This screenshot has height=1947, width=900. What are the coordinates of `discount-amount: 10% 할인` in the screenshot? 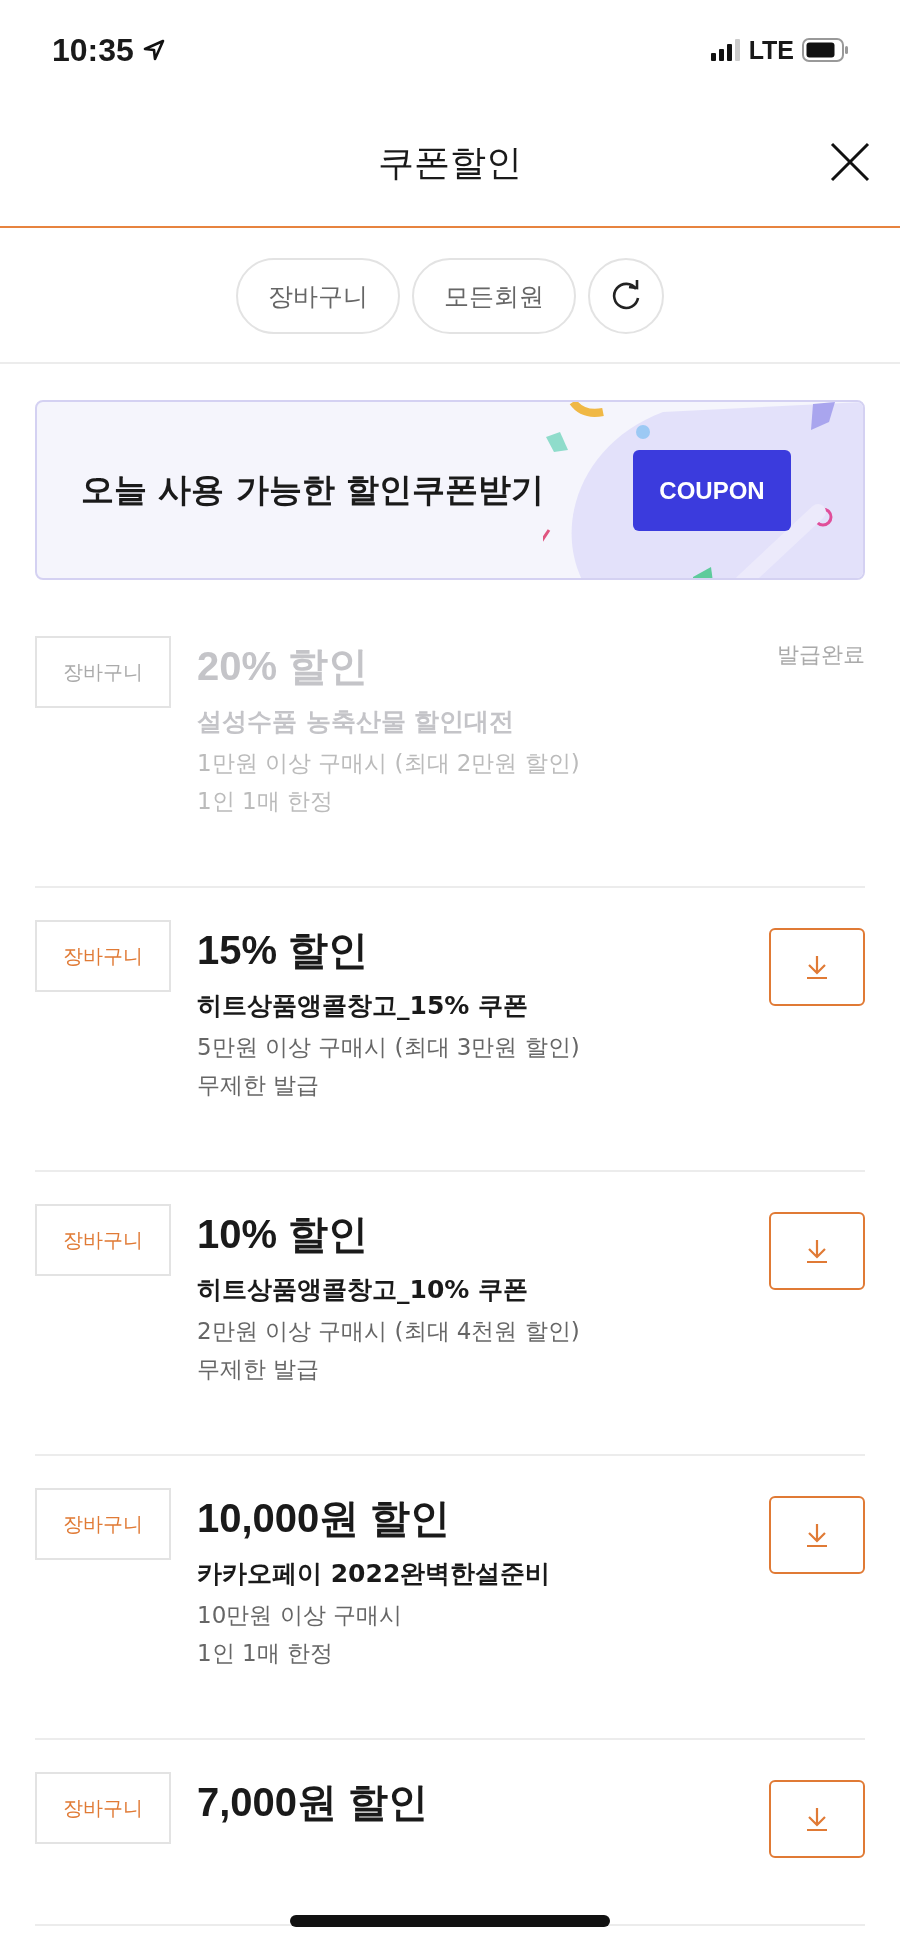 It's located at (283, 1234).